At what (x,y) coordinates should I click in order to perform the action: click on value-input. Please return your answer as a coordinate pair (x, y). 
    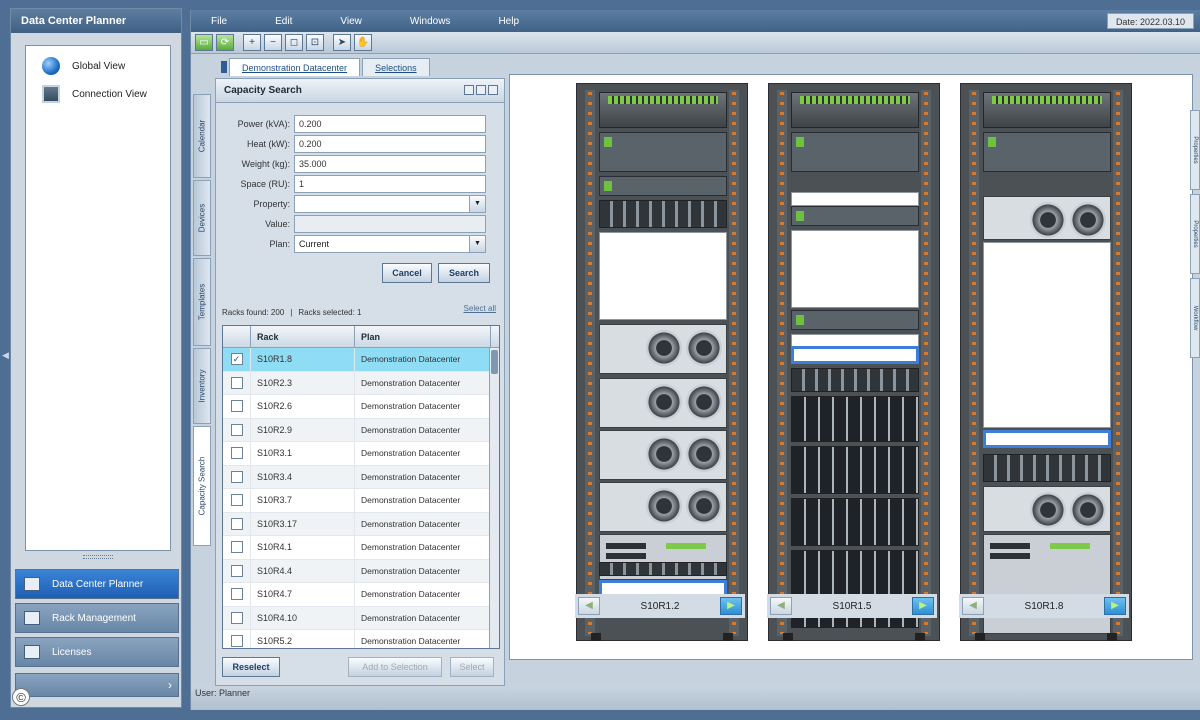
    Looking at the image, I should click on (390, 224).